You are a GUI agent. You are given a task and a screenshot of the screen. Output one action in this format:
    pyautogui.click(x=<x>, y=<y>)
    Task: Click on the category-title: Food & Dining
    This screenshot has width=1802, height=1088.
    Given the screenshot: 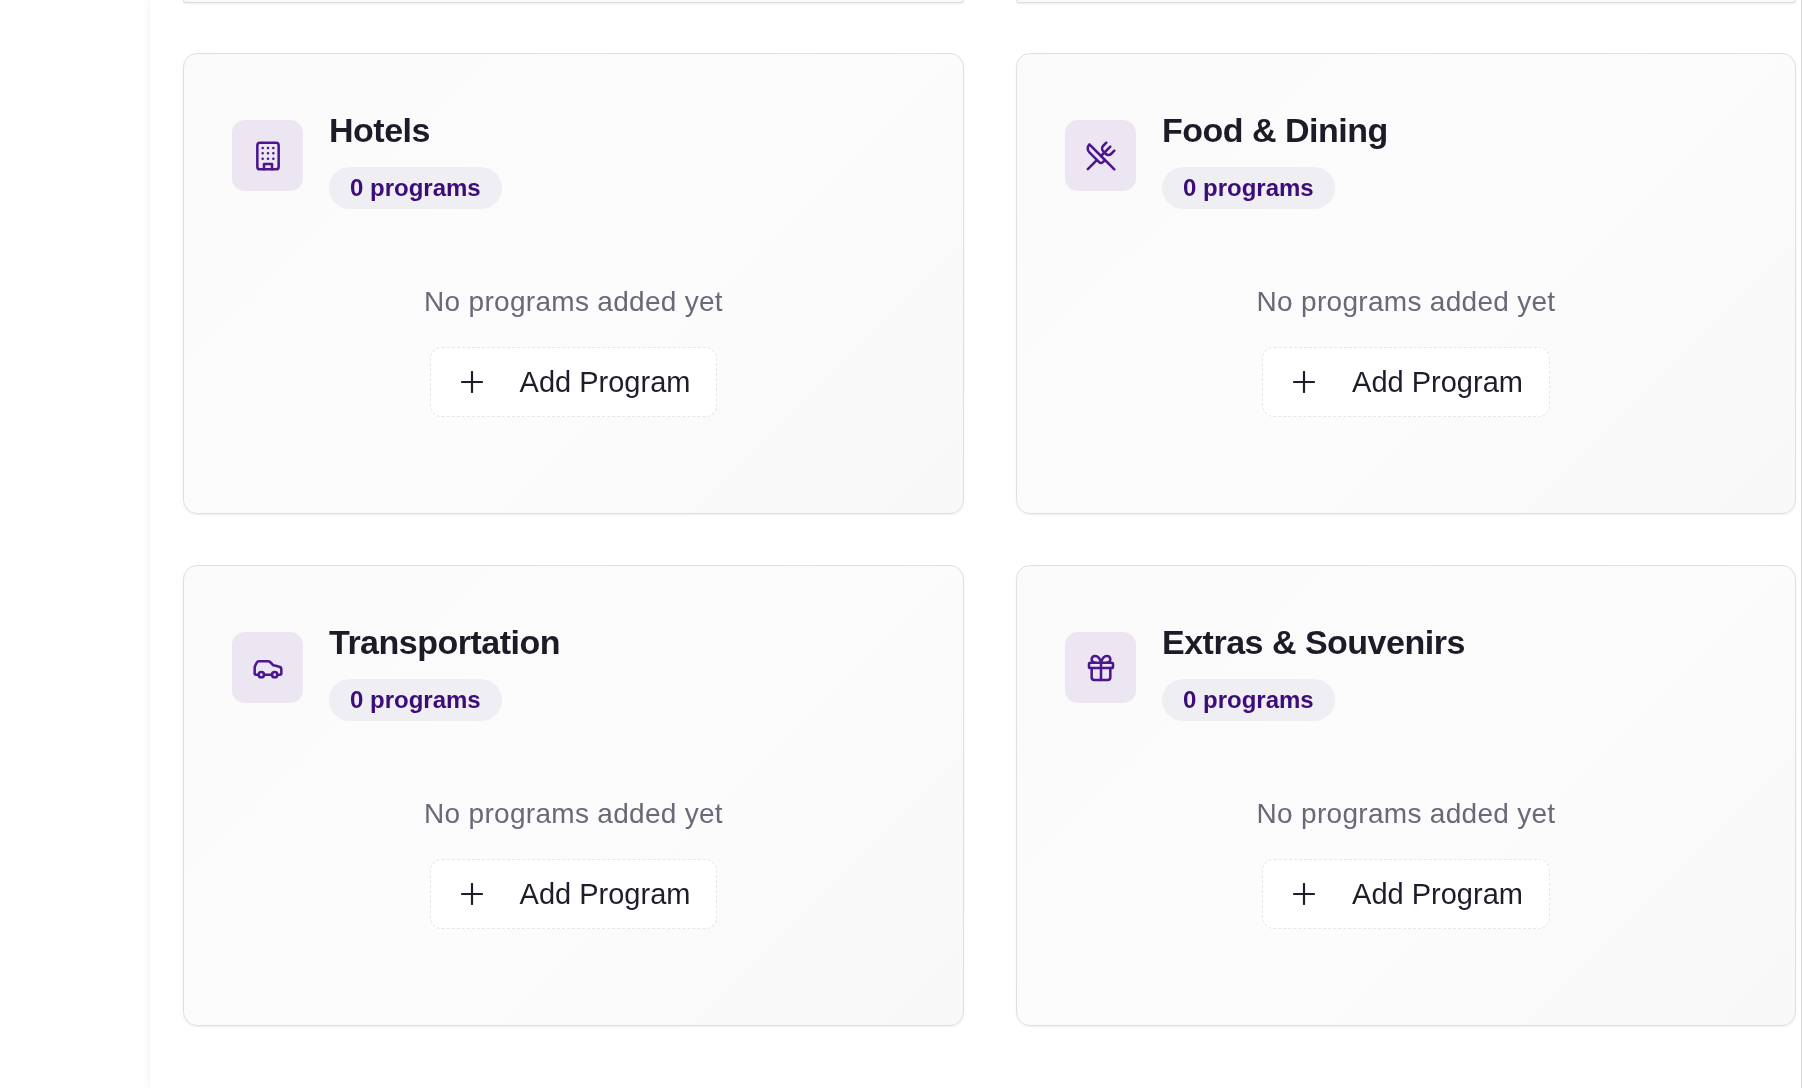 What is the action you would take?
    pyautogui.click(x=1275, y=130)
    